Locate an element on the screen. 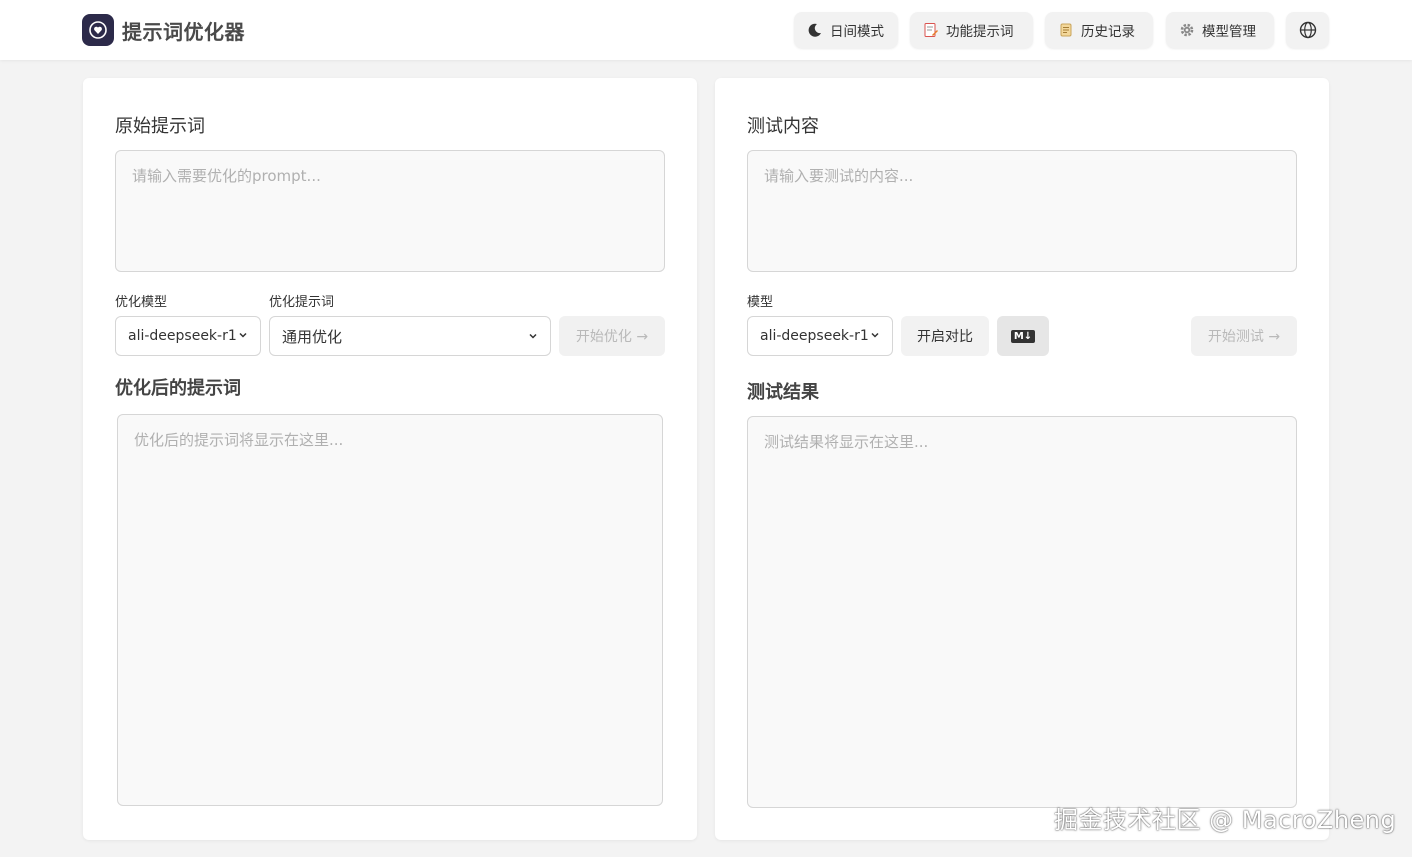  feature-prompt-icon is located at coordinates (931, 30).